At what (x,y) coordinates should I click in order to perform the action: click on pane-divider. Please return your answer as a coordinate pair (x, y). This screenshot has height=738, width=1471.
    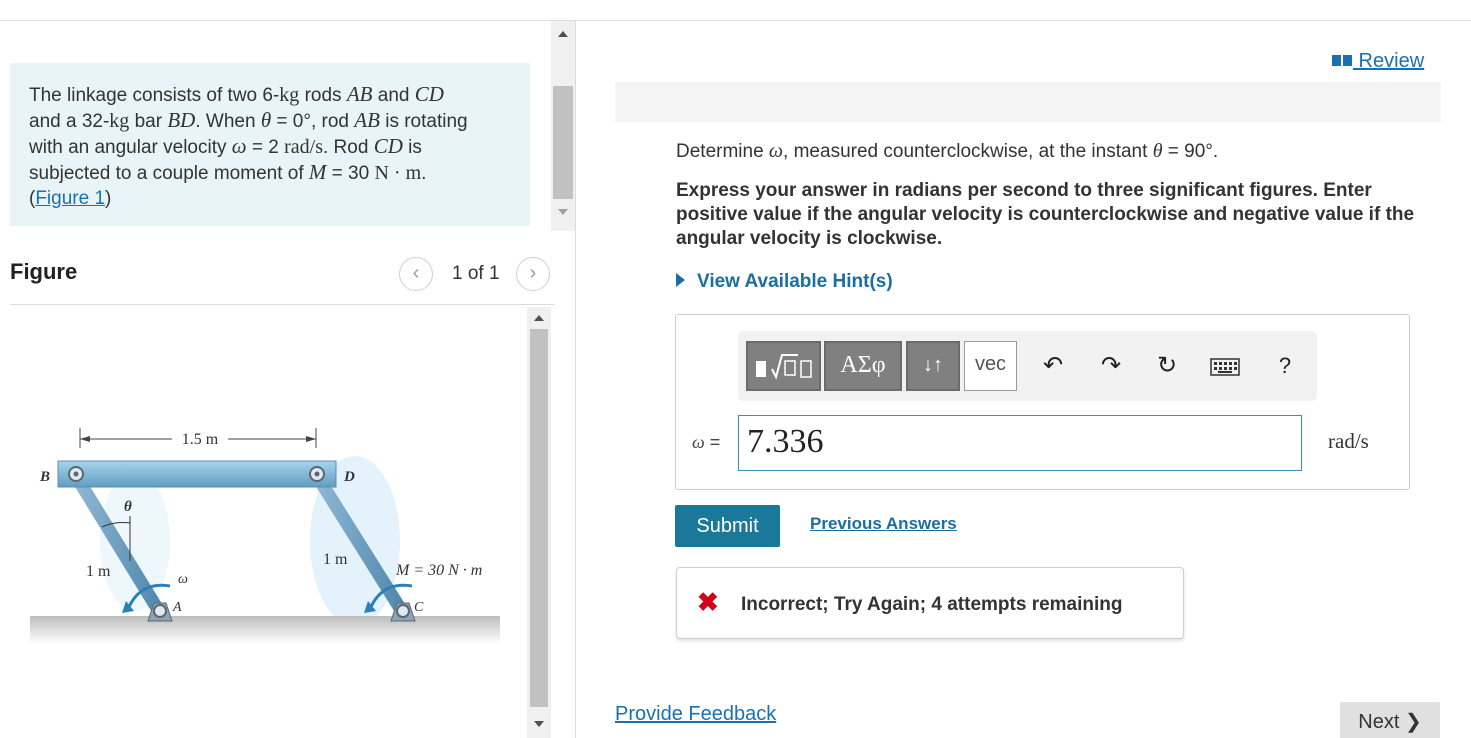
    Looking at the image, I should click on (575, 379).